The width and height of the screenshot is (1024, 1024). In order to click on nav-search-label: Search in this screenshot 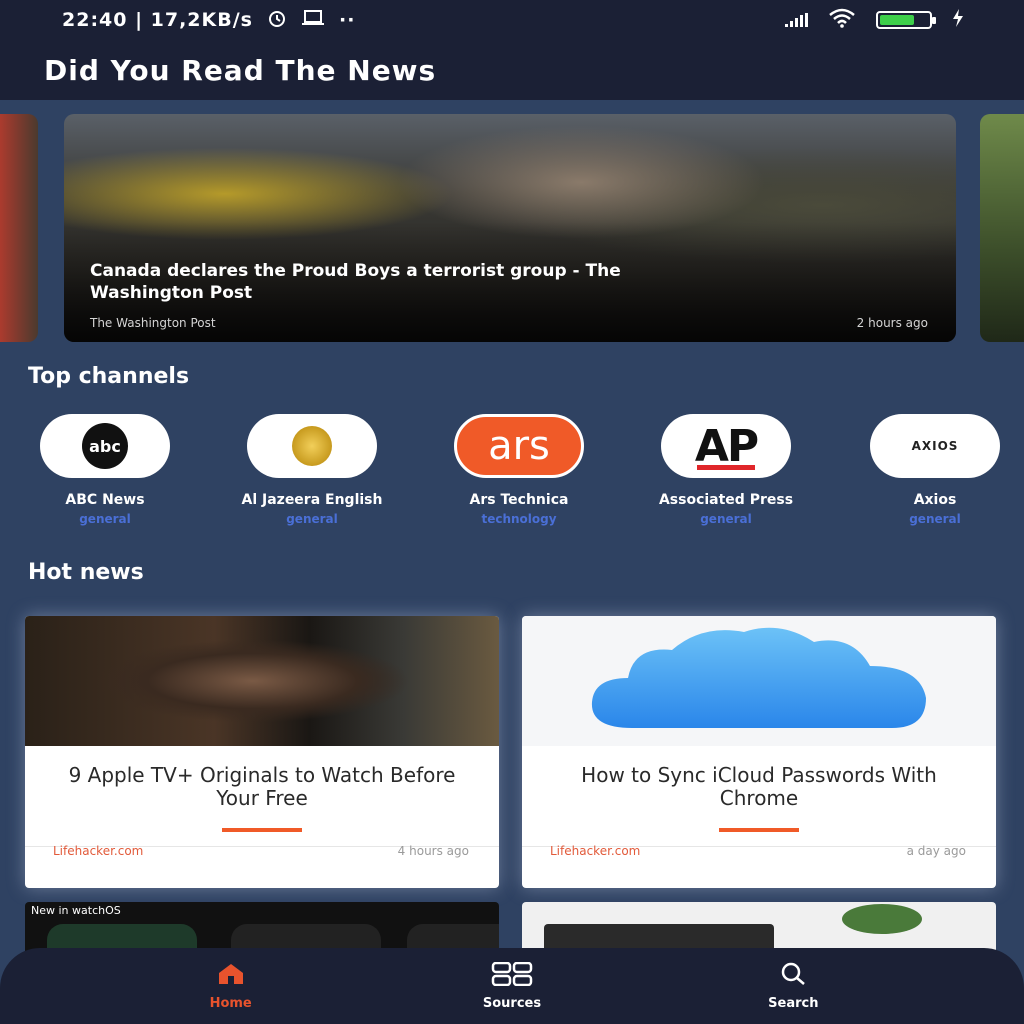, I will do `click(793, 1003)`.